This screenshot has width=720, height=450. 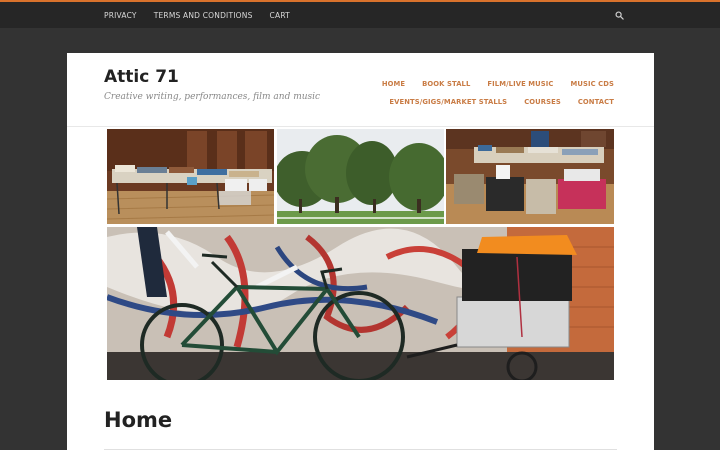 What do you see at coordinates (448, 102) in the screenshot?
I see `nav-events: EVENTS/GIGS/MARKET STALLS` at bounding box center [448, 102].